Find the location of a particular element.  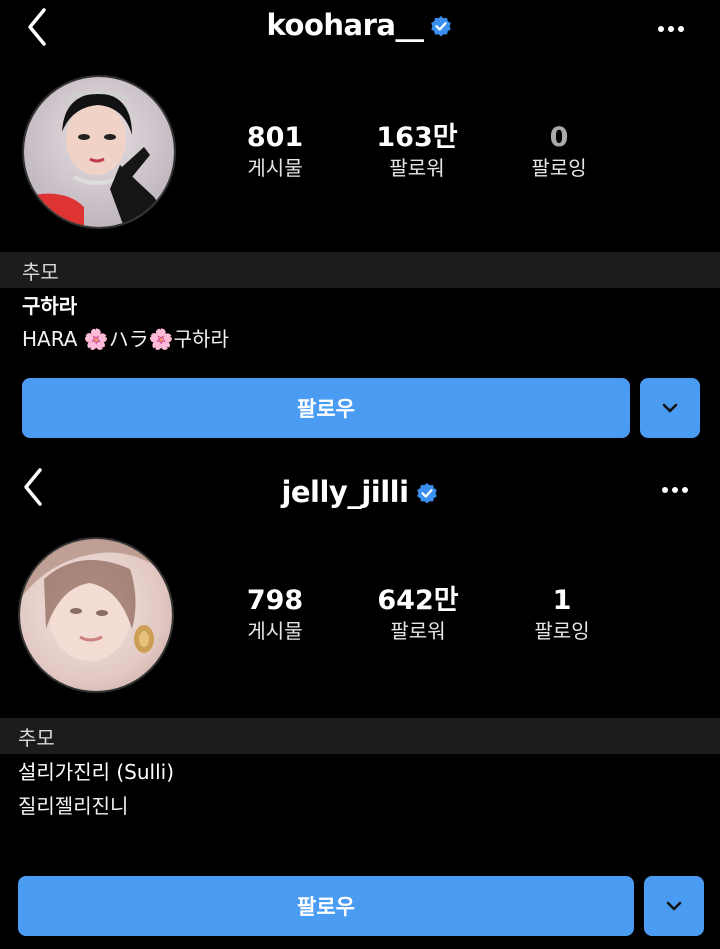

stat-following: 1 팔로잉 is located at coordinates (562, 615).